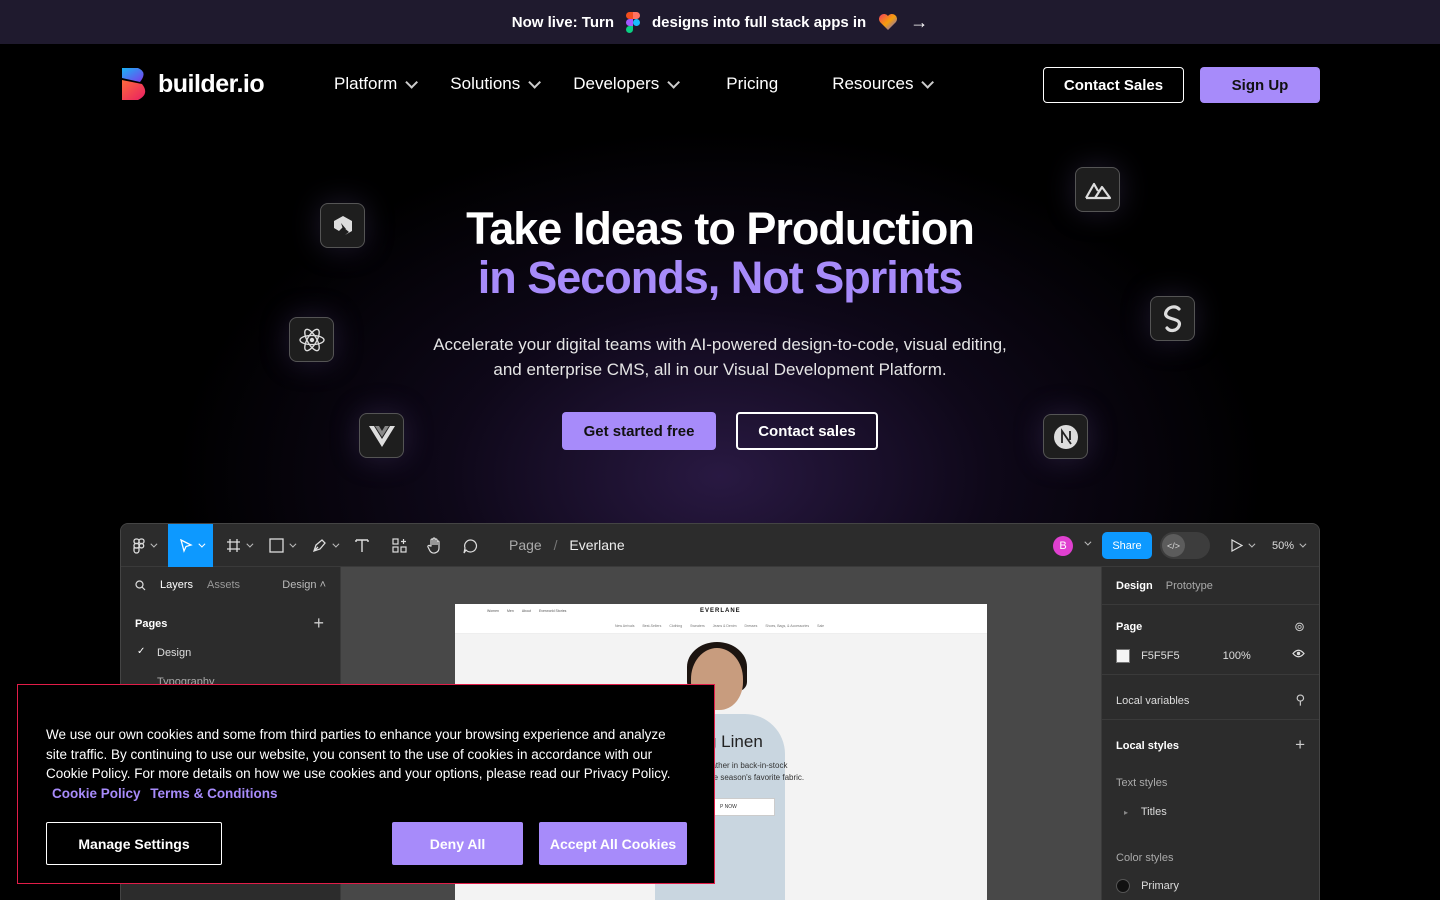 The height and width of the screenshot is (900, 1440). What do you see at coordinates (318, 623) in the screenshot?
I see `add-page-icon: +` at bounding box center [318, 623].